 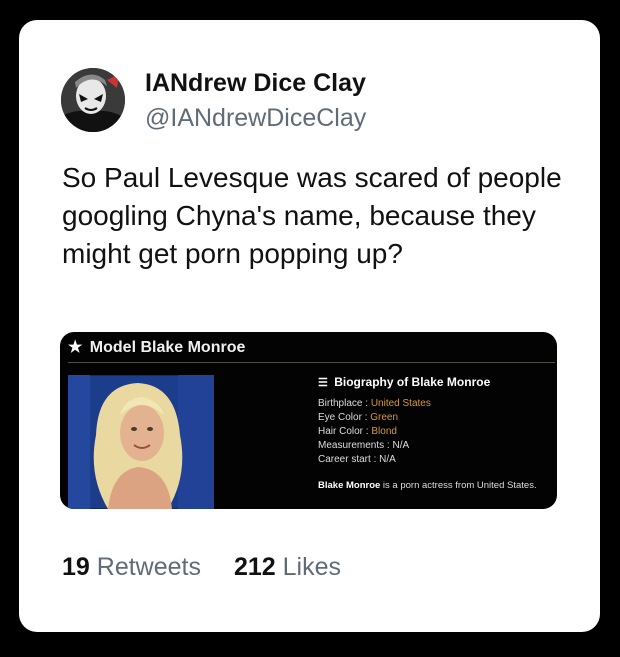 What do you see at coordinates (254, 567) in the screenshot?
I see `likes-count: 212` at bounding box center [254, 567].